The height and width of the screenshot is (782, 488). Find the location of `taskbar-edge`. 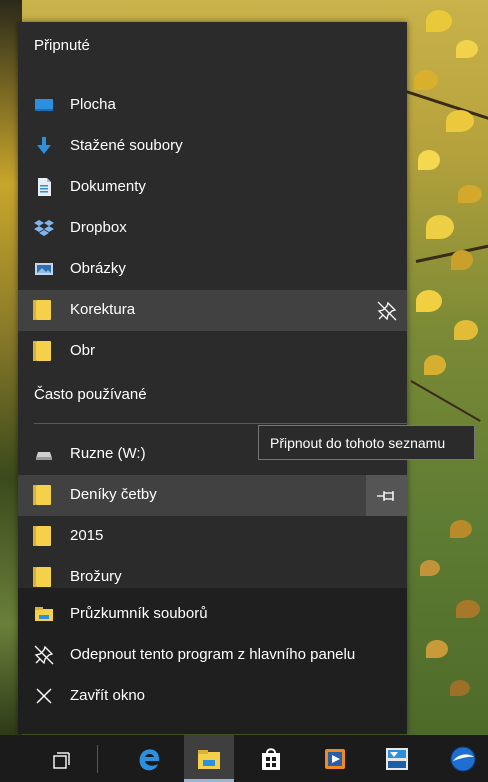

taskbar-edge is located at coordinates (149, 758).